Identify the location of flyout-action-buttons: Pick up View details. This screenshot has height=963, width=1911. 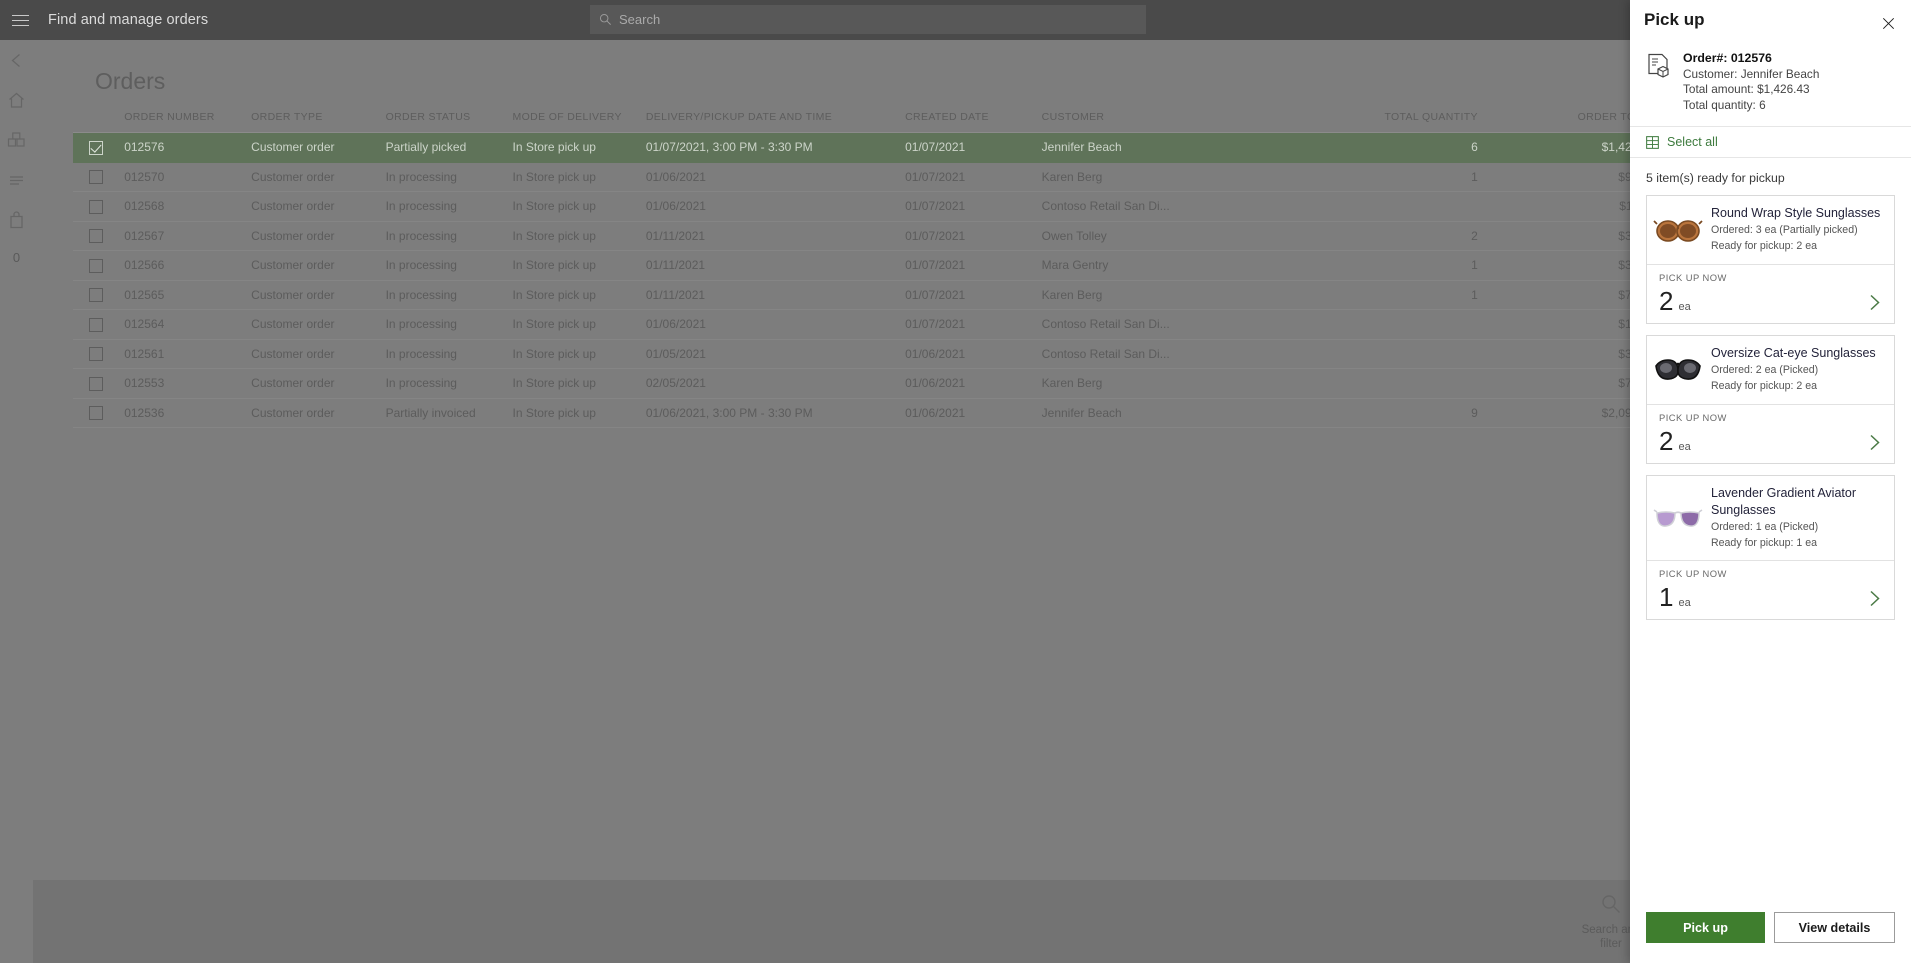
(1770, 930).